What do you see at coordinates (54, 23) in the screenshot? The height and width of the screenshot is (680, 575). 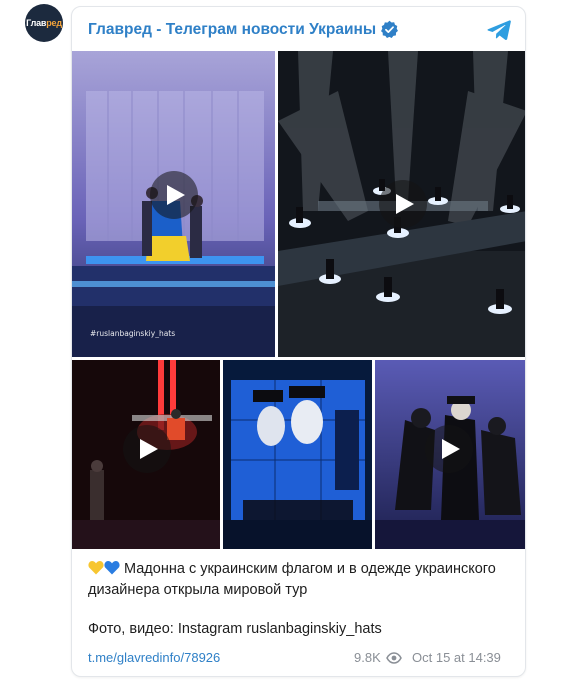 I see `avatar-text-accent: ред` at bounding box center [54, 23].